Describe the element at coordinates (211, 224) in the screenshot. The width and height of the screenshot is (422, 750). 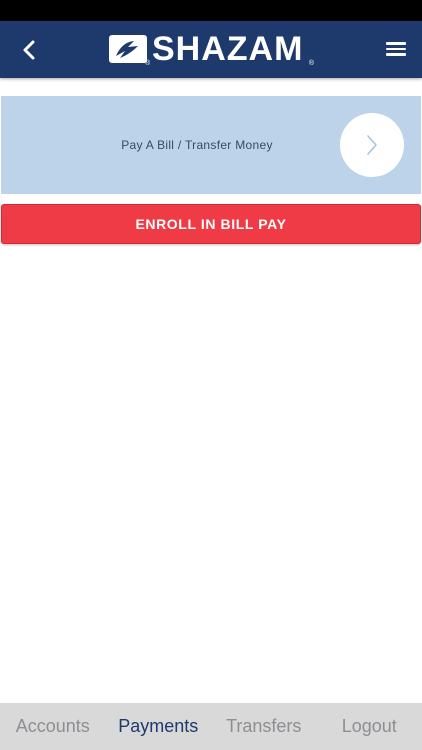
I see `enroll-bill-pay-button: ENROLL IN BILL PAY` at that location.